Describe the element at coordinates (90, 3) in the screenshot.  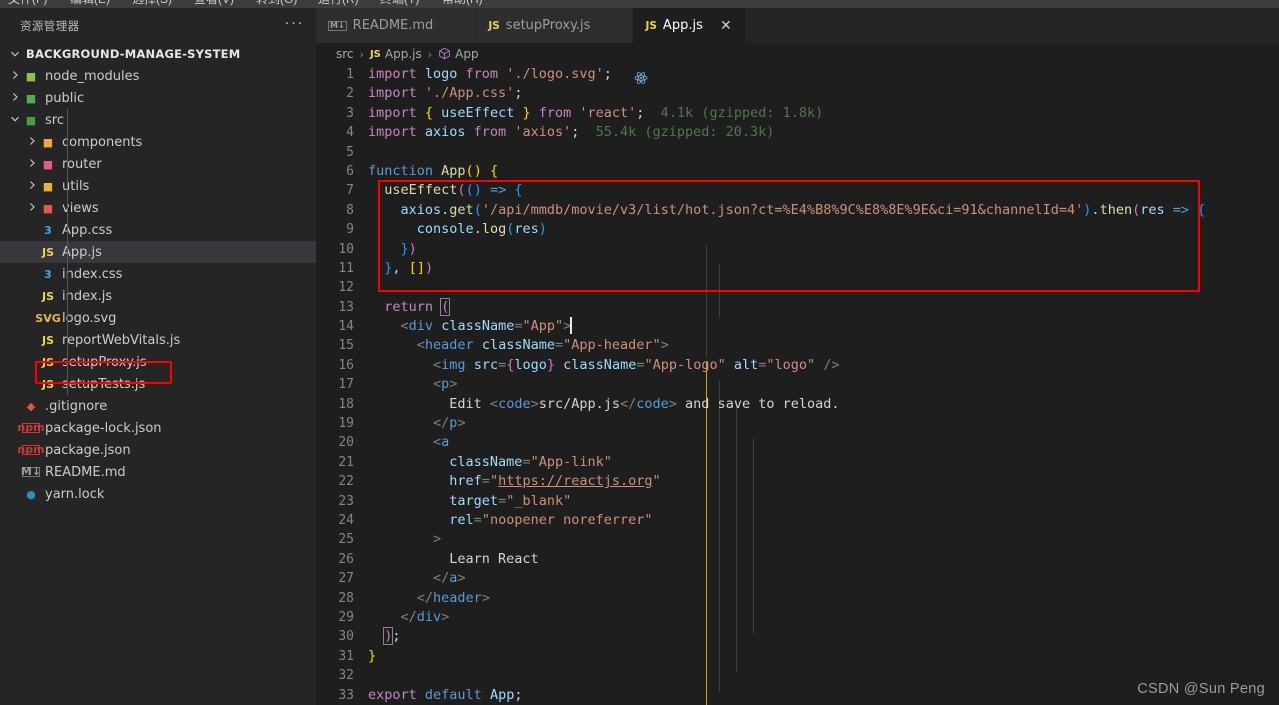
I see `menu-item-1: 编辑(E)` at that location.